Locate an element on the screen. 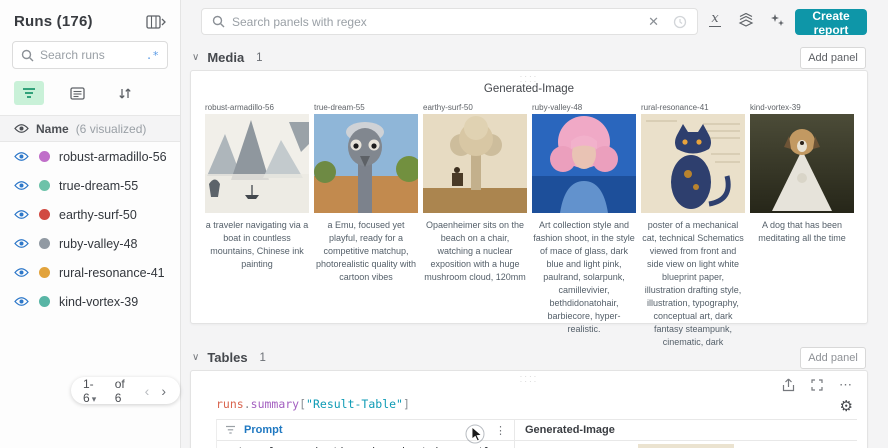 Image resolution: width=888 pixels, height=448 pixels. run-row: kind-vortex-39 is located at coordinates (90, 301).